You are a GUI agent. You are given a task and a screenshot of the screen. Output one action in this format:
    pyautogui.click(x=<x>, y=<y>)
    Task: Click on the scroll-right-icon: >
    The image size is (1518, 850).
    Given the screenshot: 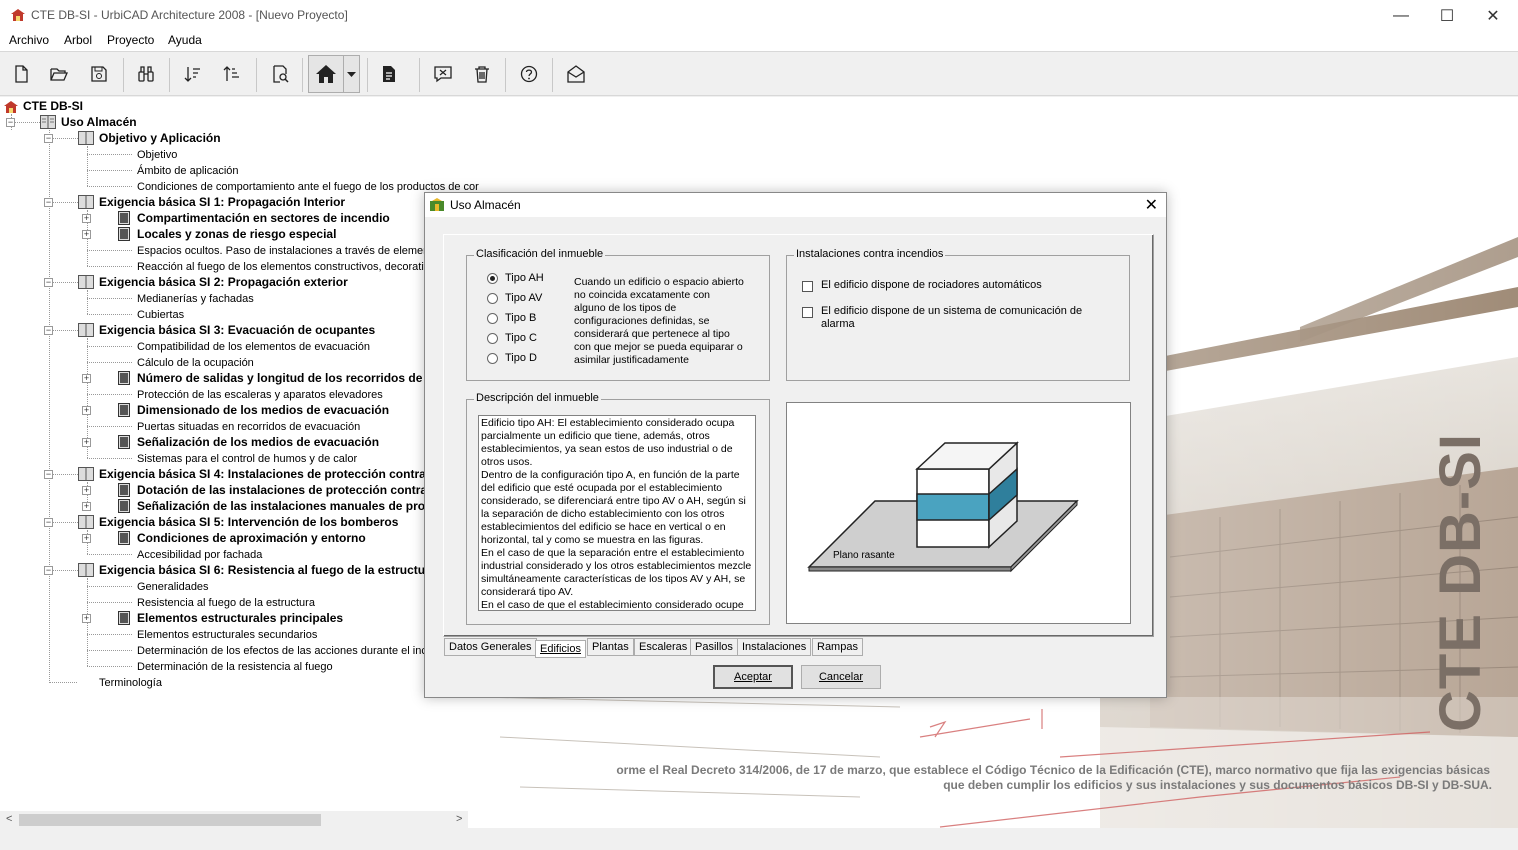 What is the action you would take?
    pyautogui.click(x=459, y=819)
    